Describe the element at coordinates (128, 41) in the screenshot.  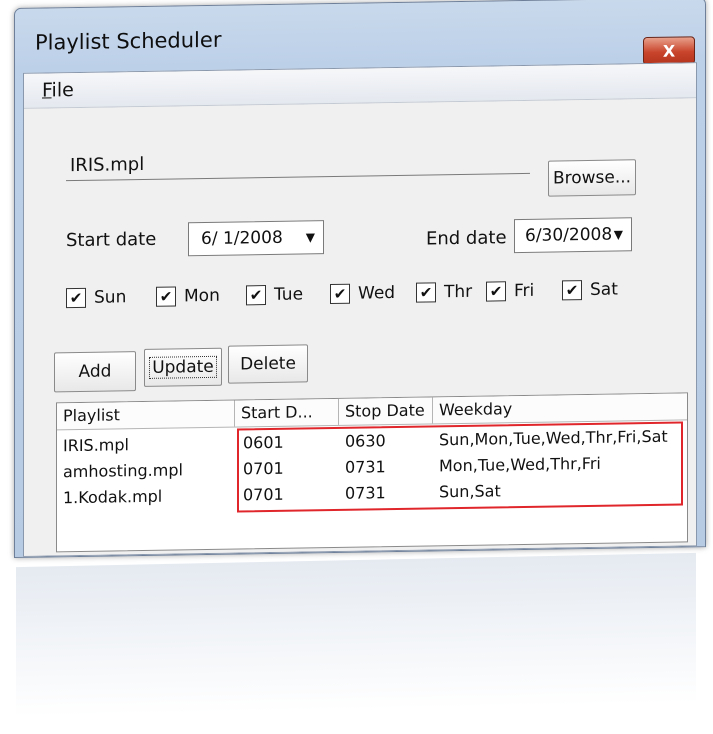
I see `window-title: Playlist Scheduler` at that location.